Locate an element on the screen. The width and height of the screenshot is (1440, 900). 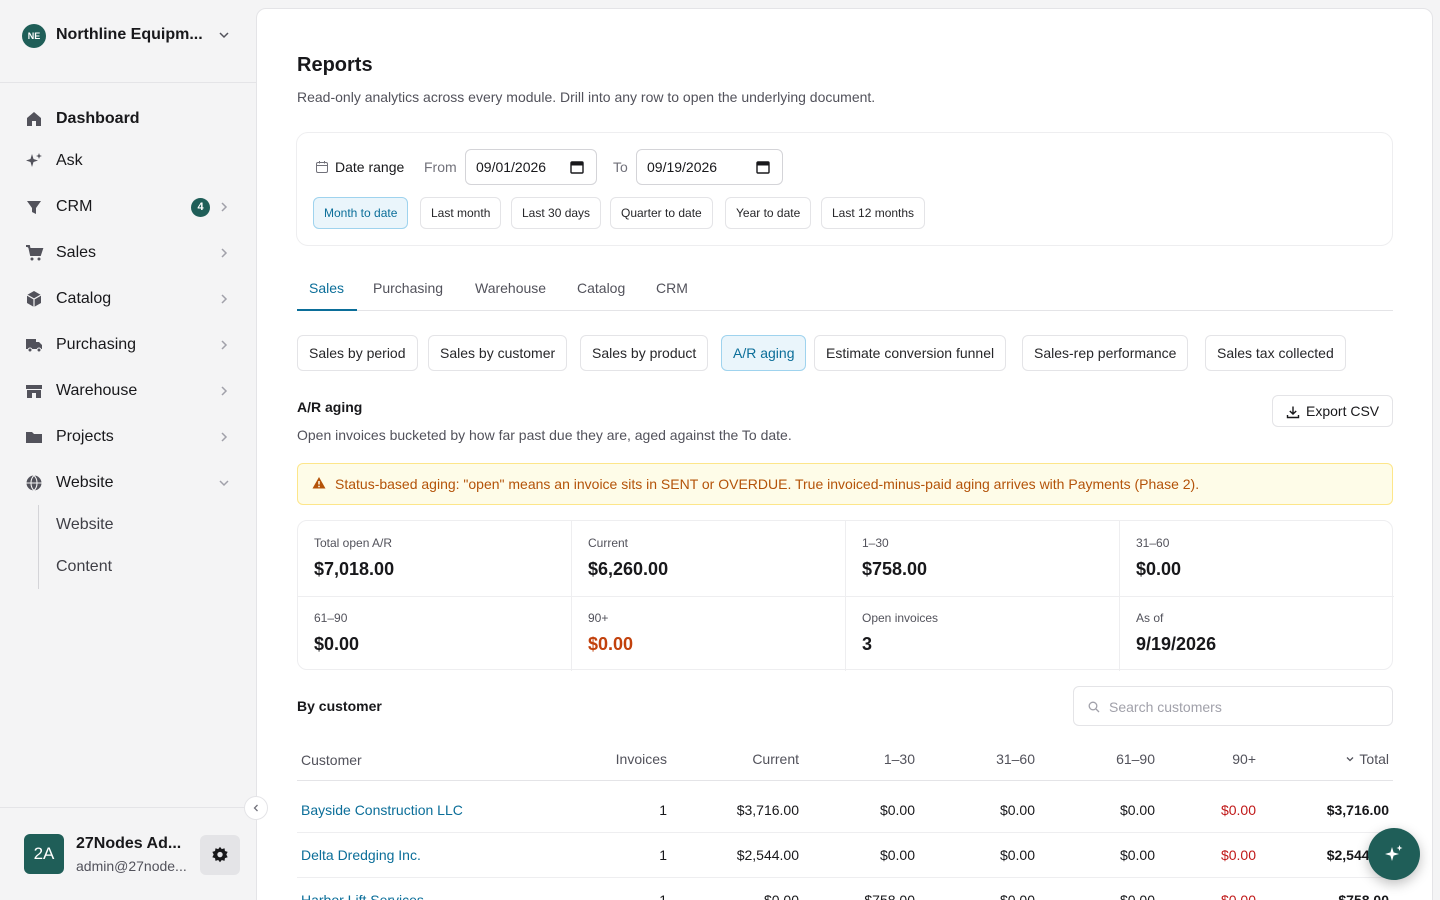
column-header-61-90: 61–90 is located at coordinates (1135, 759).